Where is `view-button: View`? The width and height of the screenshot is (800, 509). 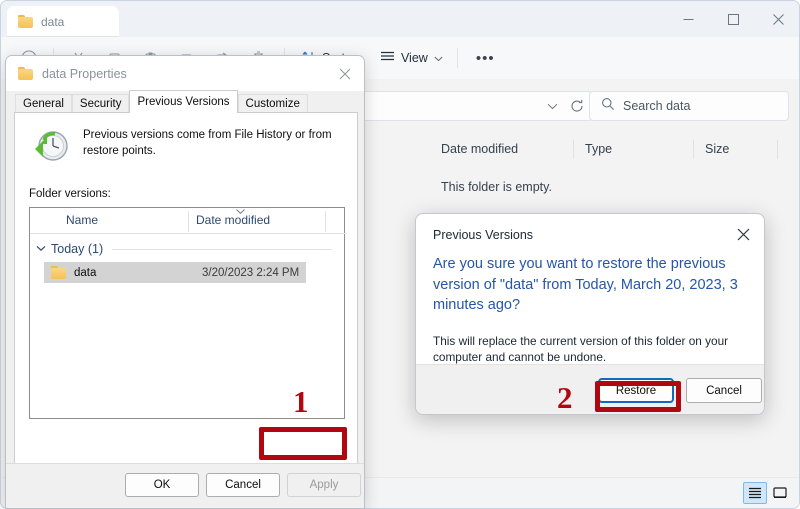 view-button: View is located at coordinates (411, 58).